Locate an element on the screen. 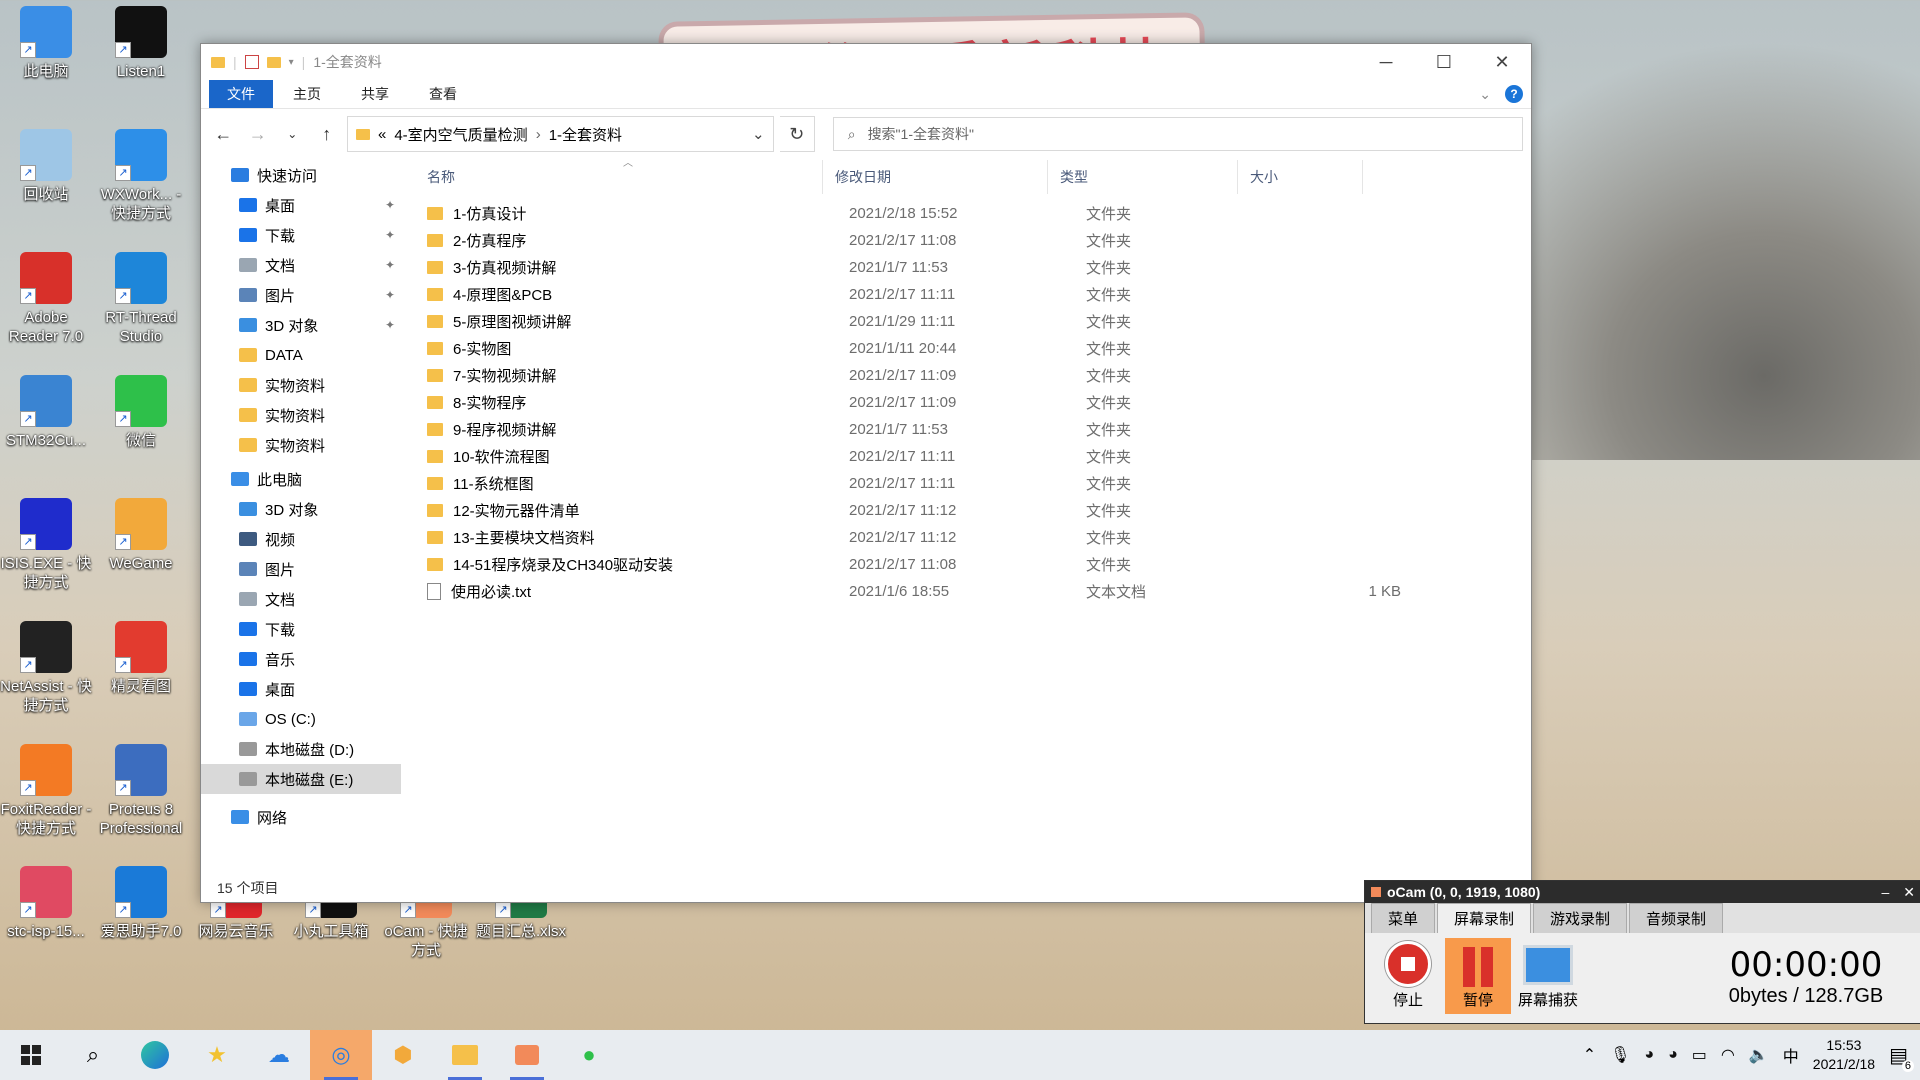 The width and height of the screenshot is (1920, 1080). nav-pane-item: 快速访问 is located at coordinates (301, 175).